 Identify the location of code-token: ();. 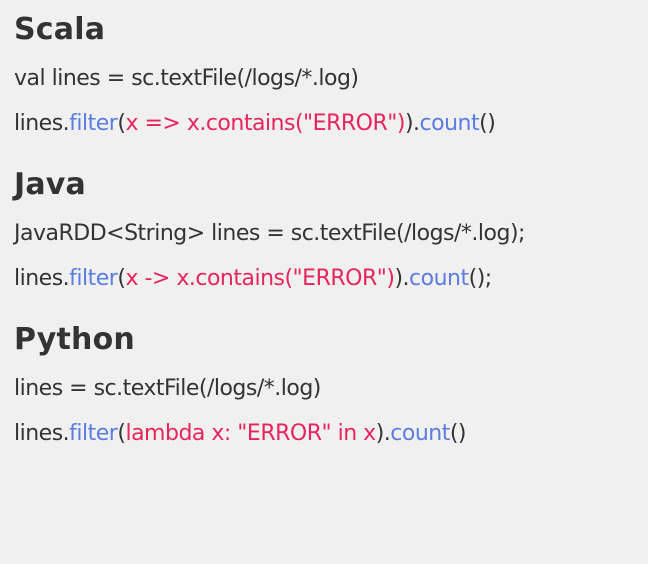
(480, 278).